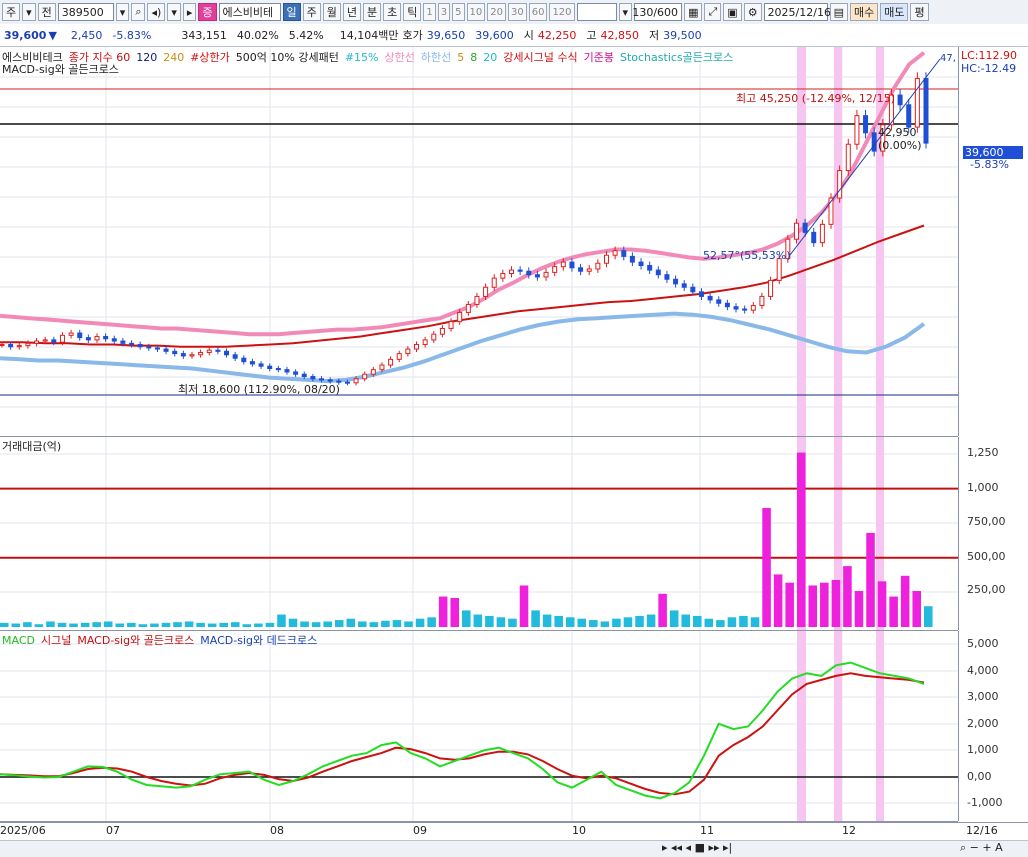 The image size is (1028, 857). Describe the element at coordinates (311, 12) in the screenshot. I see `period-week: 주` at that location.